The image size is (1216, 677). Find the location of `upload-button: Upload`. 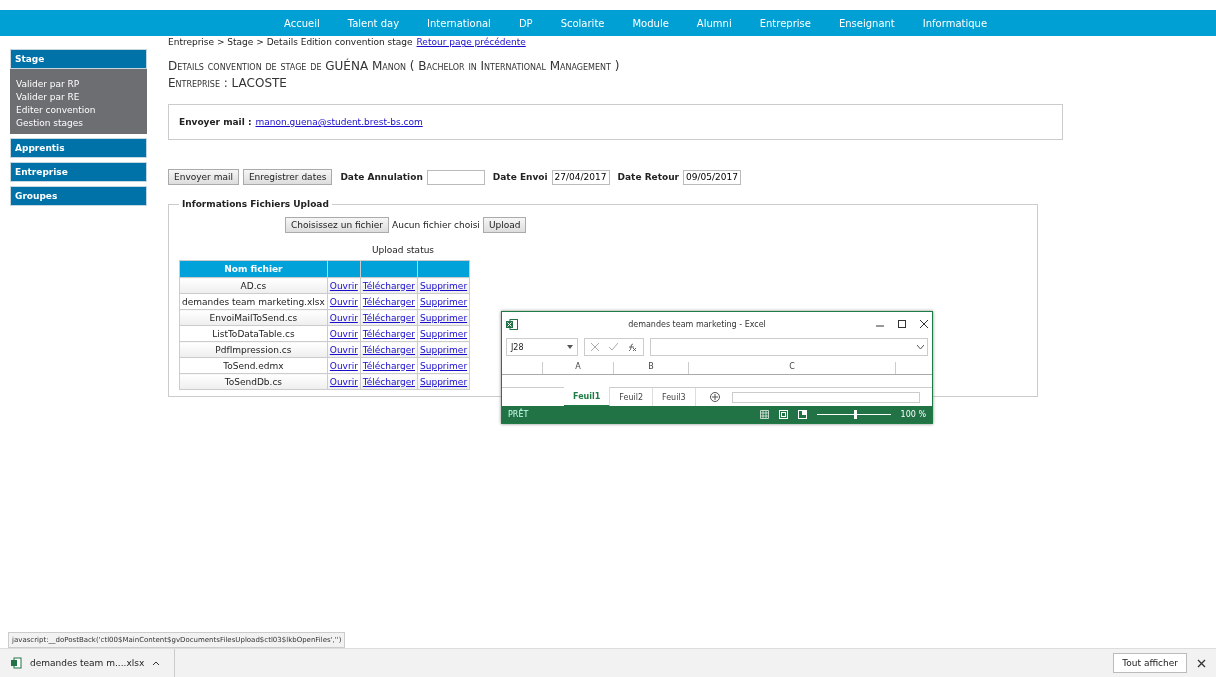

upload-button: Upload is located at coordinates (504, 225).